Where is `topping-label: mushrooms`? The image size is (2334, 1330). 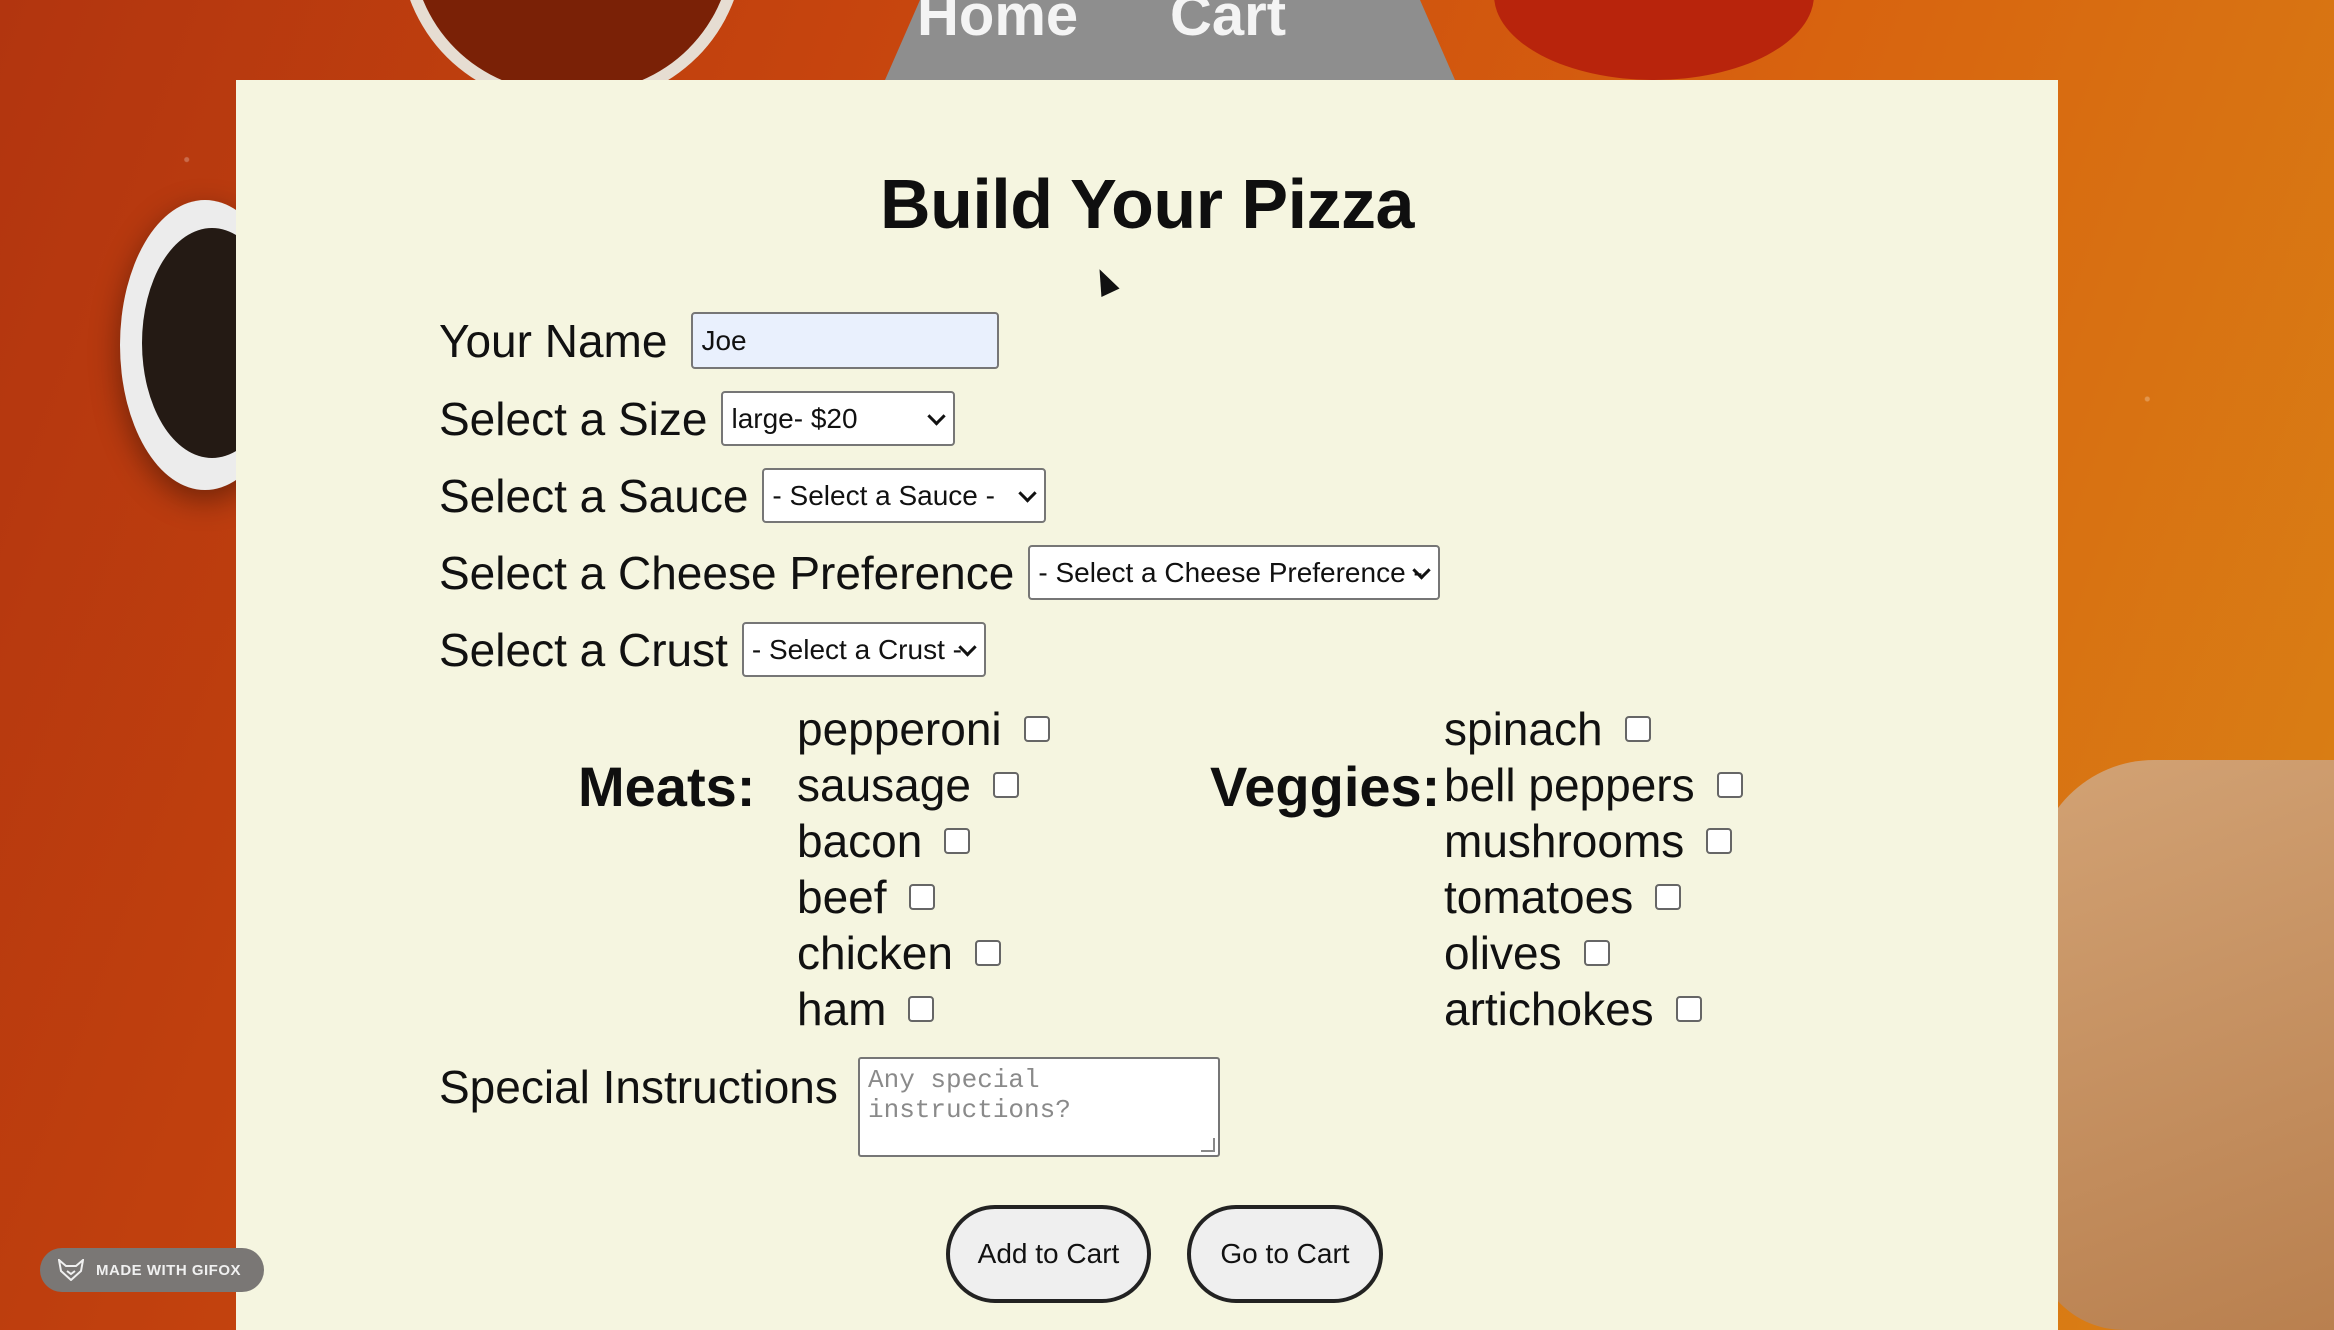
topping-label: mushrooms is located at coordinates (1564, 841).